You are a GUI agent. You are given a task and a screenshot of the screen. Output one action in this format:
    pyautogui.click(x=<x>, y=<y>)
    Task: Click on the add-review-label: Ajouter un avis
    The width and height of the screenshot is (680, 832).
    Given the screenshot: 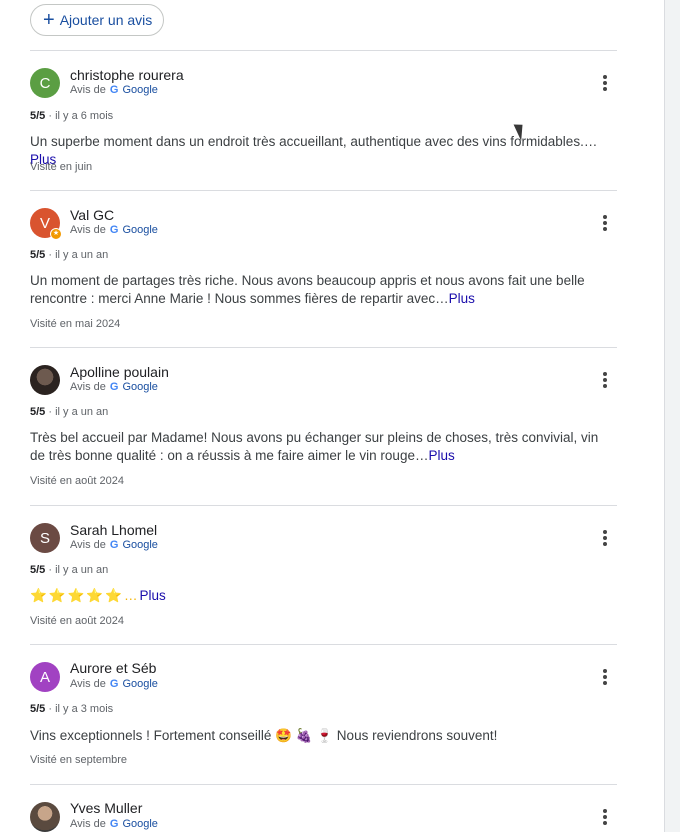 What is the action you would take?
    pyautogui.click(x=106, y=20)
    